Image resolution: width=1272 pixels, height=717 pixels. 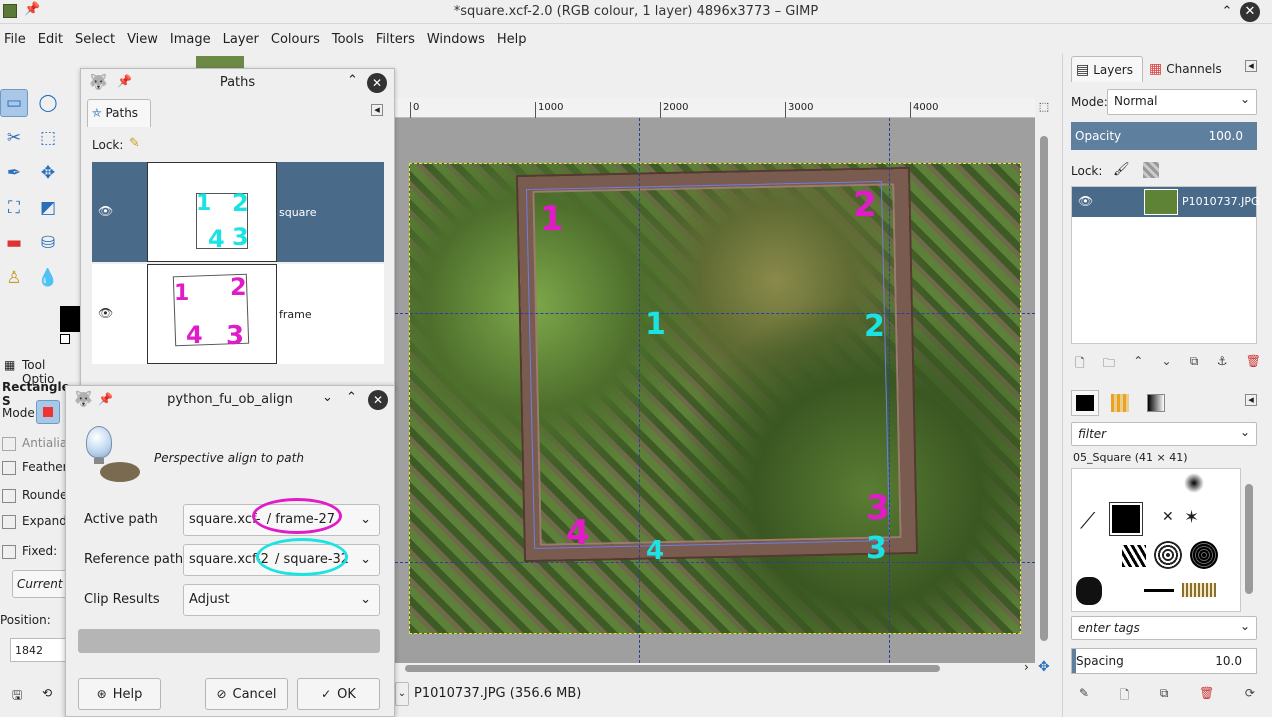 I want to click on fixed-option: Fixed:, so click(x=29, y=551).